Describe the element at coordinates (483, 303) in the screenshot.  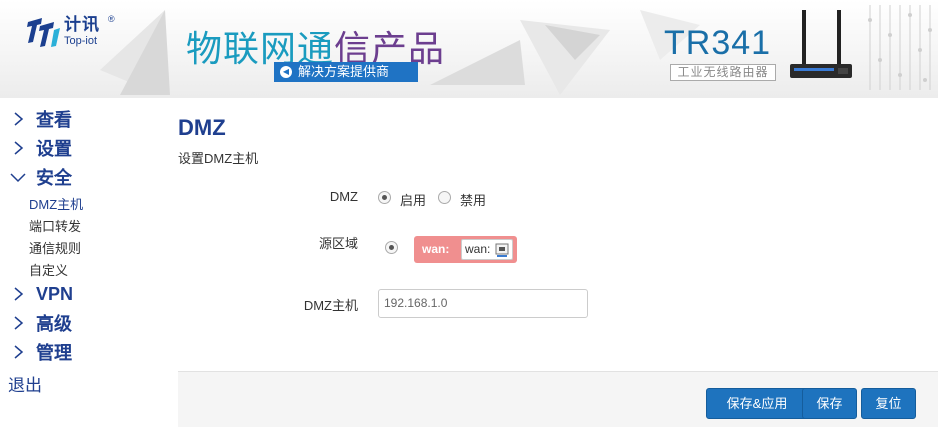
I see `dmz-host-input: 192.168.1.0` at that location.